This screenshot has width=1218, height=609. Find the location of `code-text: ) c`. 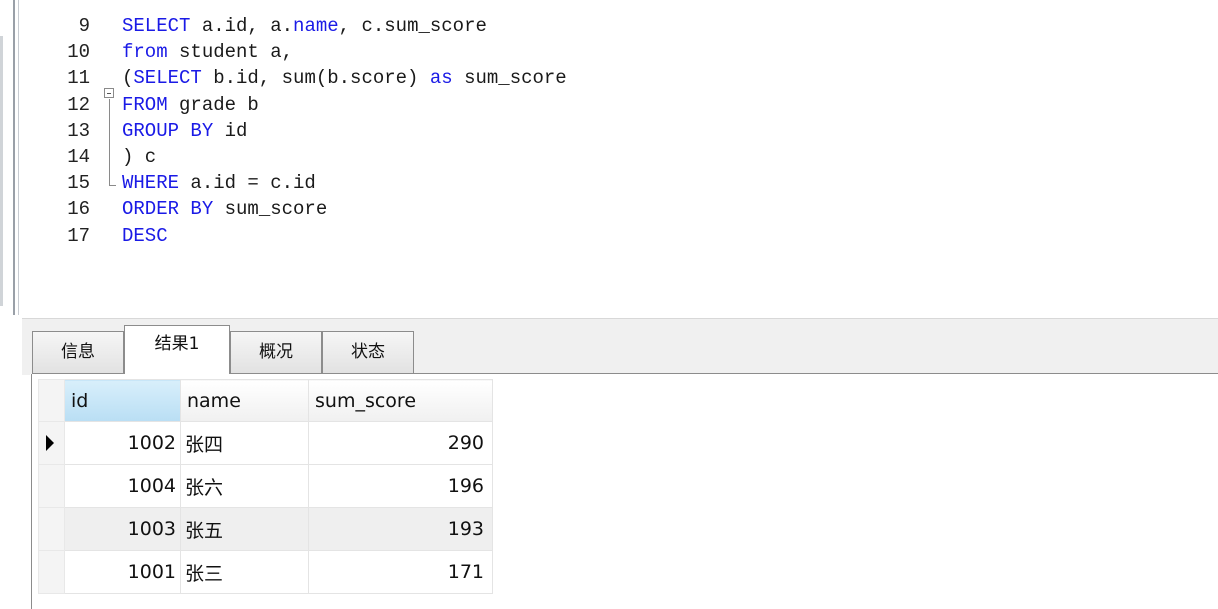

code-text: ) c is located at coordinates (139, 157).